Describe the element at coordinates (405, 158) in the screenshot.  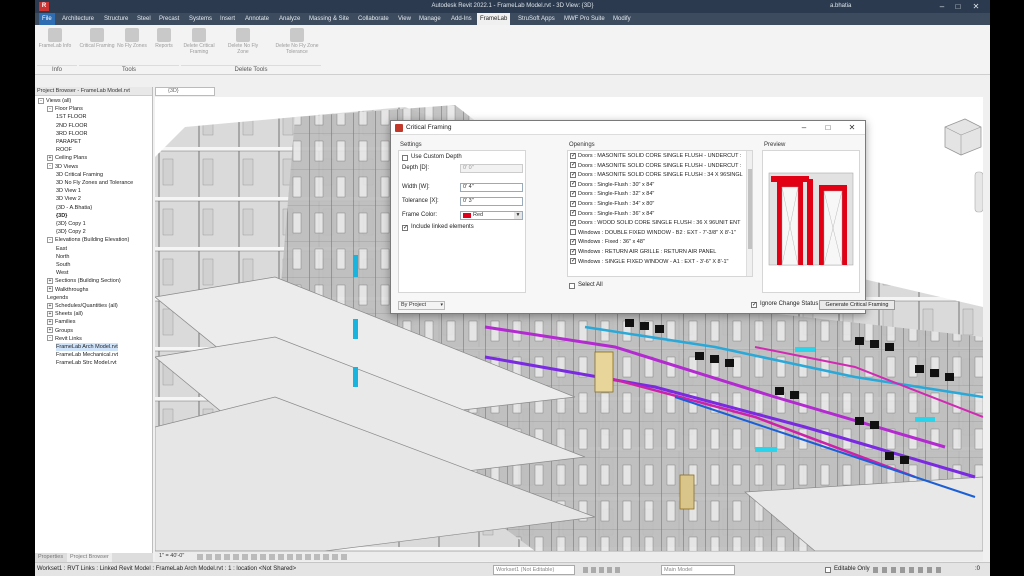
I see `use-custom-depth-checkbox` at that location.